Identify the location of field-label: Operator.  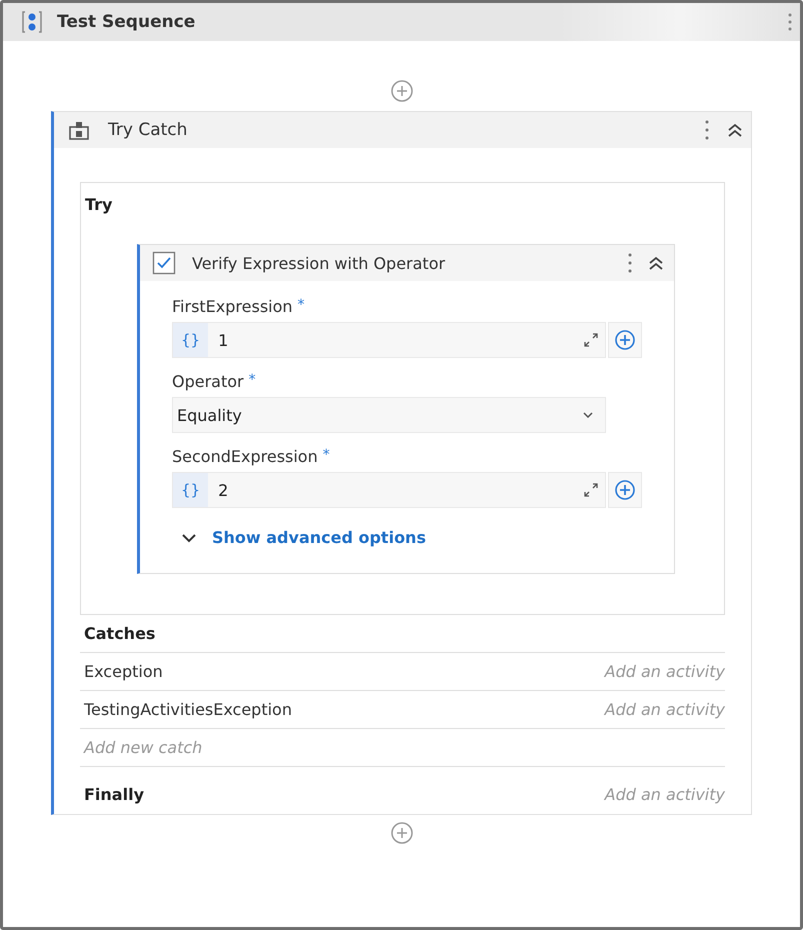
(208, 381).